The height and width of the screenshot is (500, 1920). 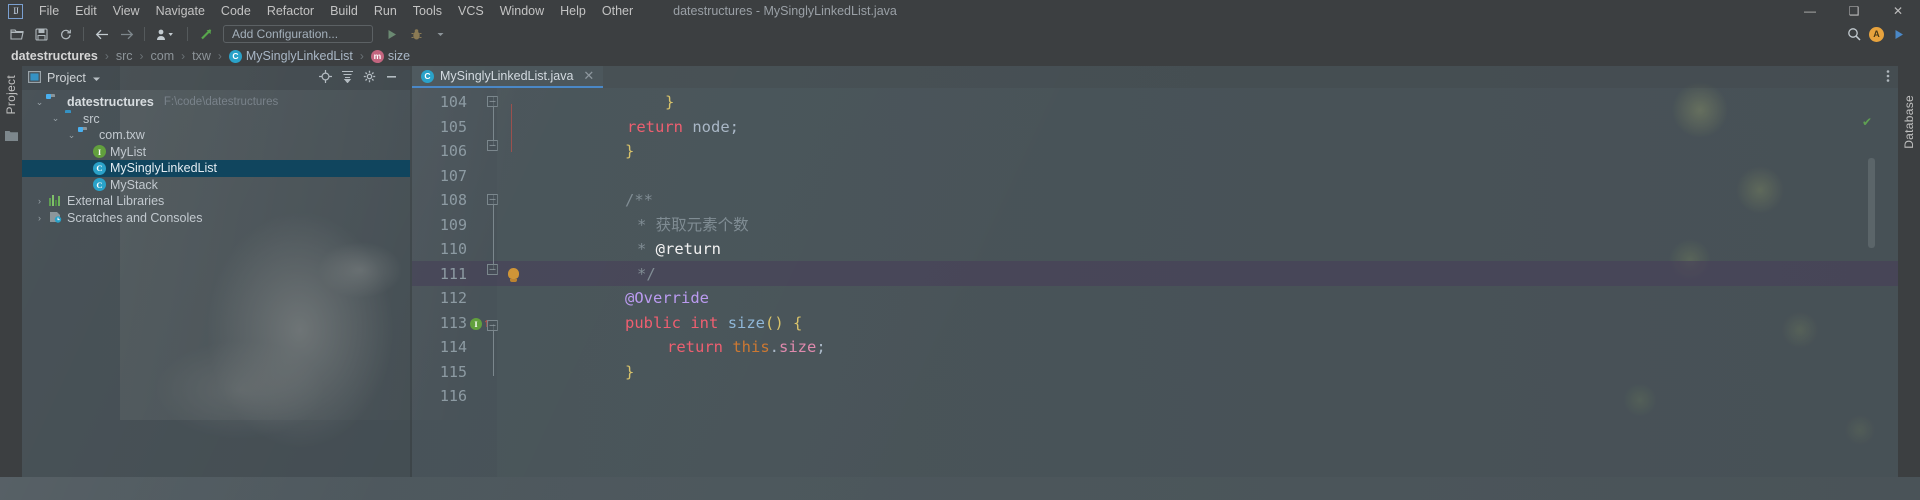 I want to click on gear-icon, so click(x=369, y=78).